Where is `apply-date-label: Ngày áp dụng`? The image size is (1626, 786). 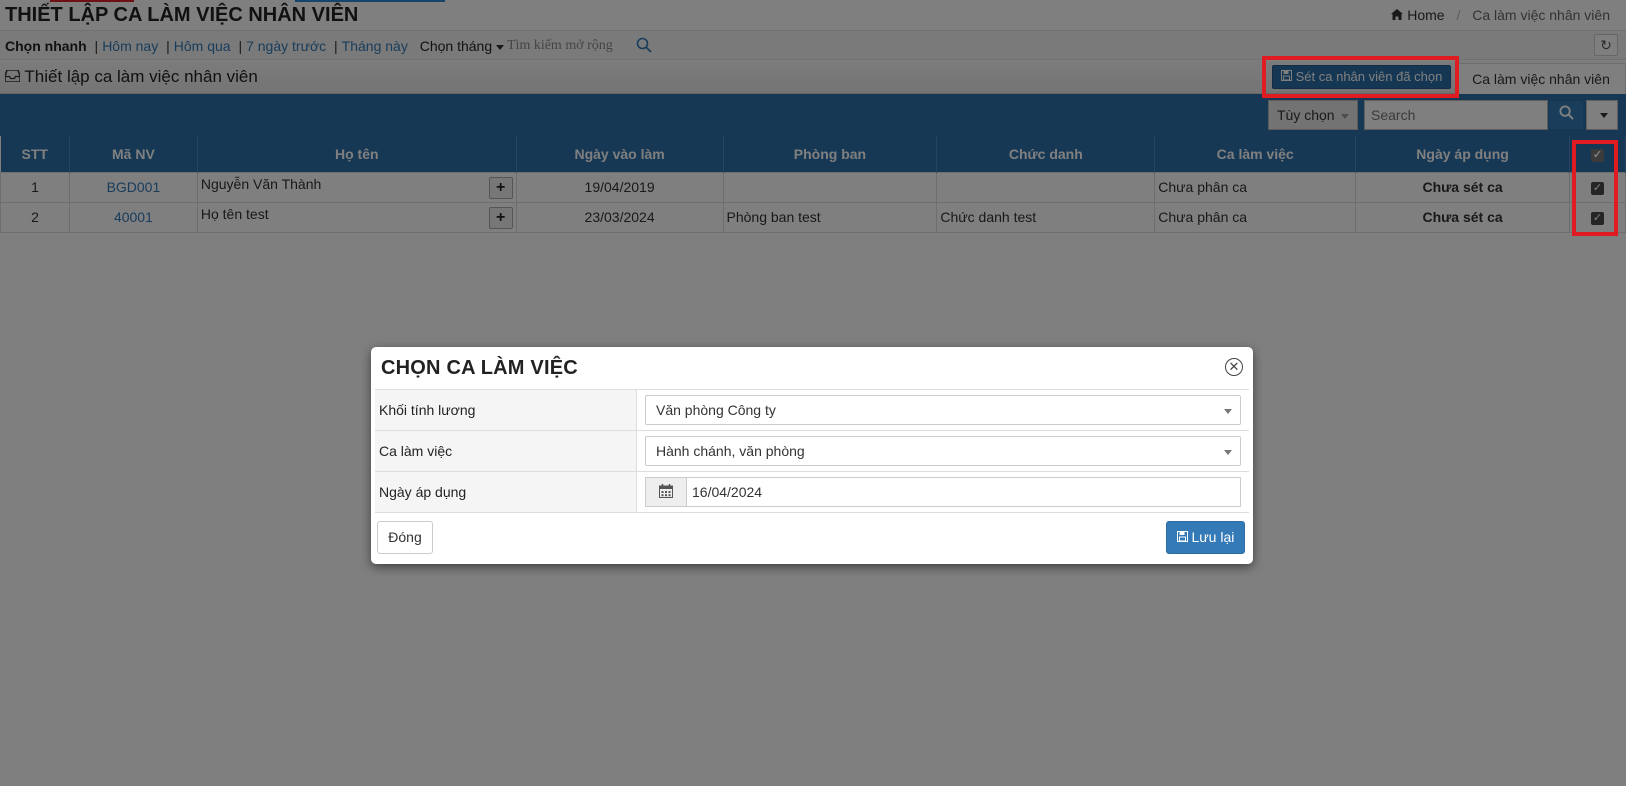 apply-date-label: Ngày áp dụng is located at coordinates (506, 492).